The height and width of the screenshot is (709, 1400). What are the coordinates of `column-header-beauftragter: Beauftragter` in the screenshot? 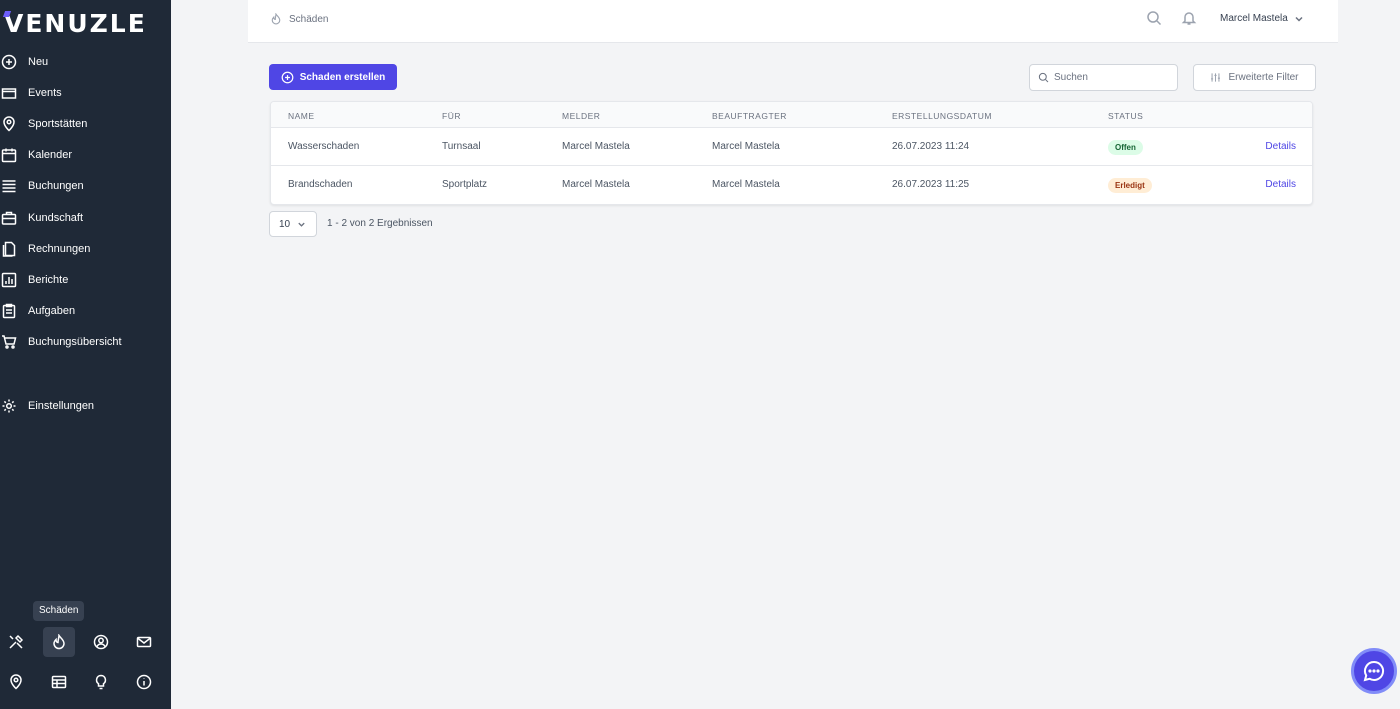 It's located at (749, 116).